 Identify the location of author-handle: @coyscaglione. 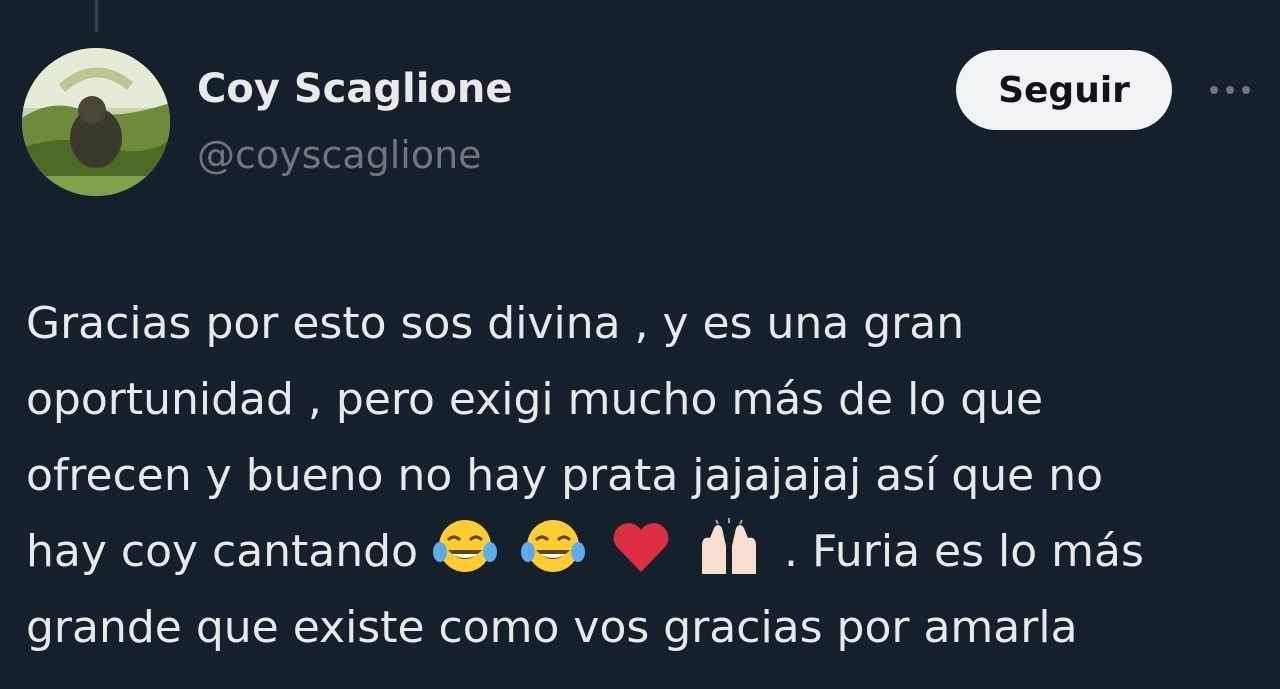
(339, 155).